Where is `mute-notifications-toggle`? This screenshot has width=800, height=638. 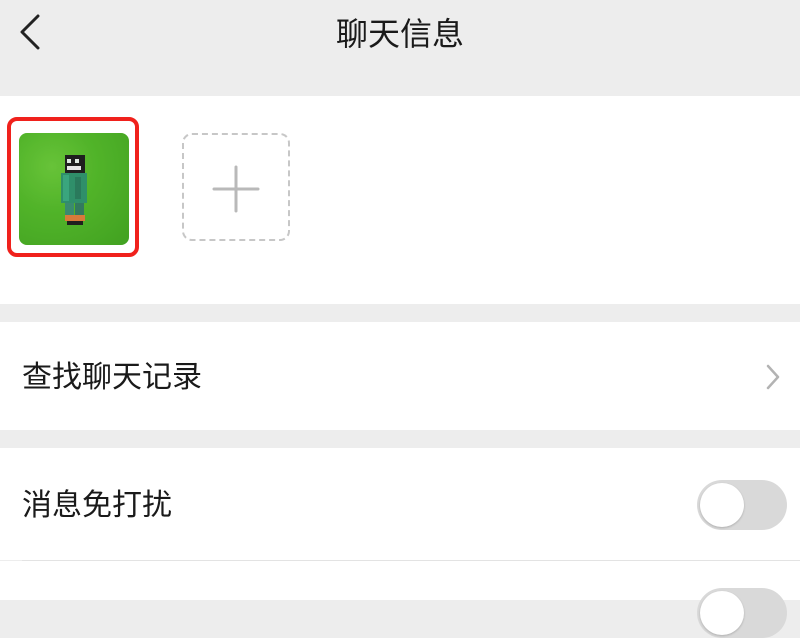 mute-notifications-toggle is located at coordinates (742, 505).